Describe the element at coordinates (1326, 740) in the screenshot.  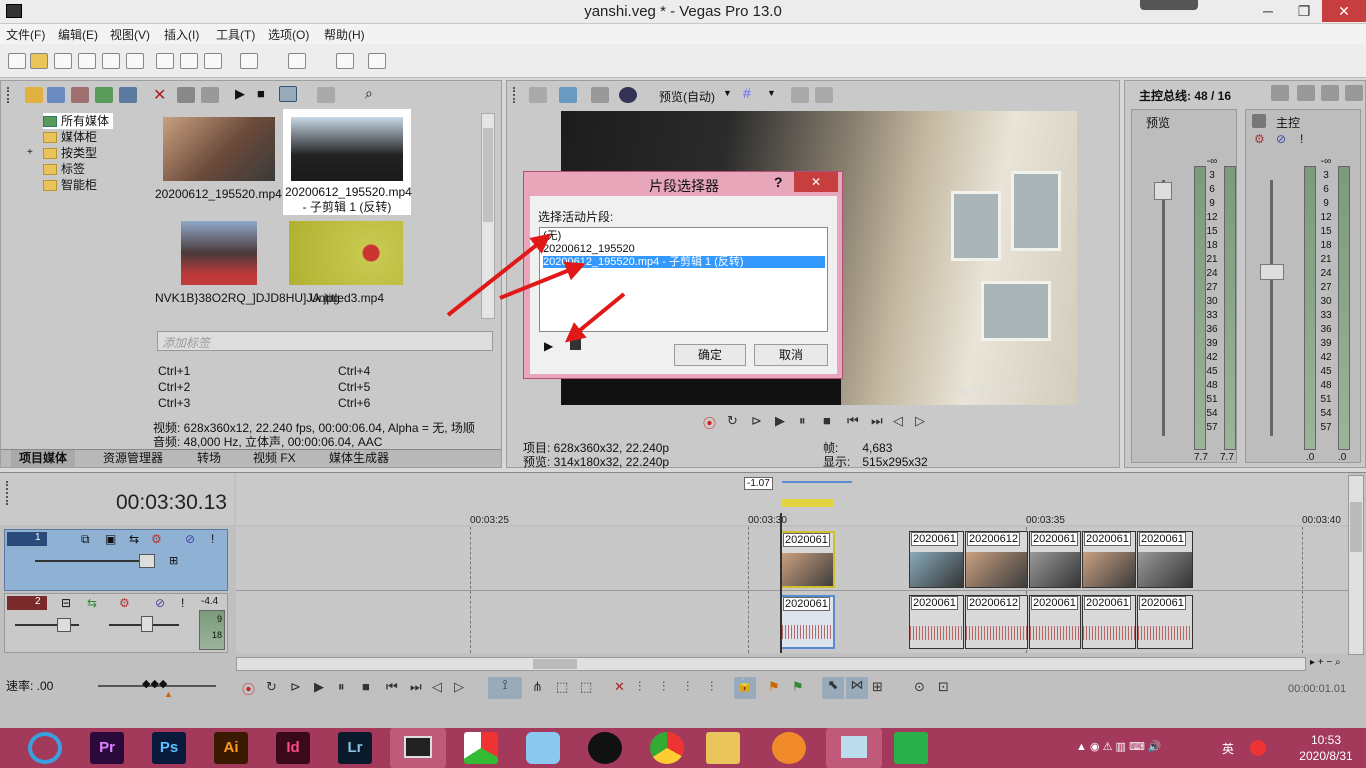
I see `clock-time: 10:53` at that location.